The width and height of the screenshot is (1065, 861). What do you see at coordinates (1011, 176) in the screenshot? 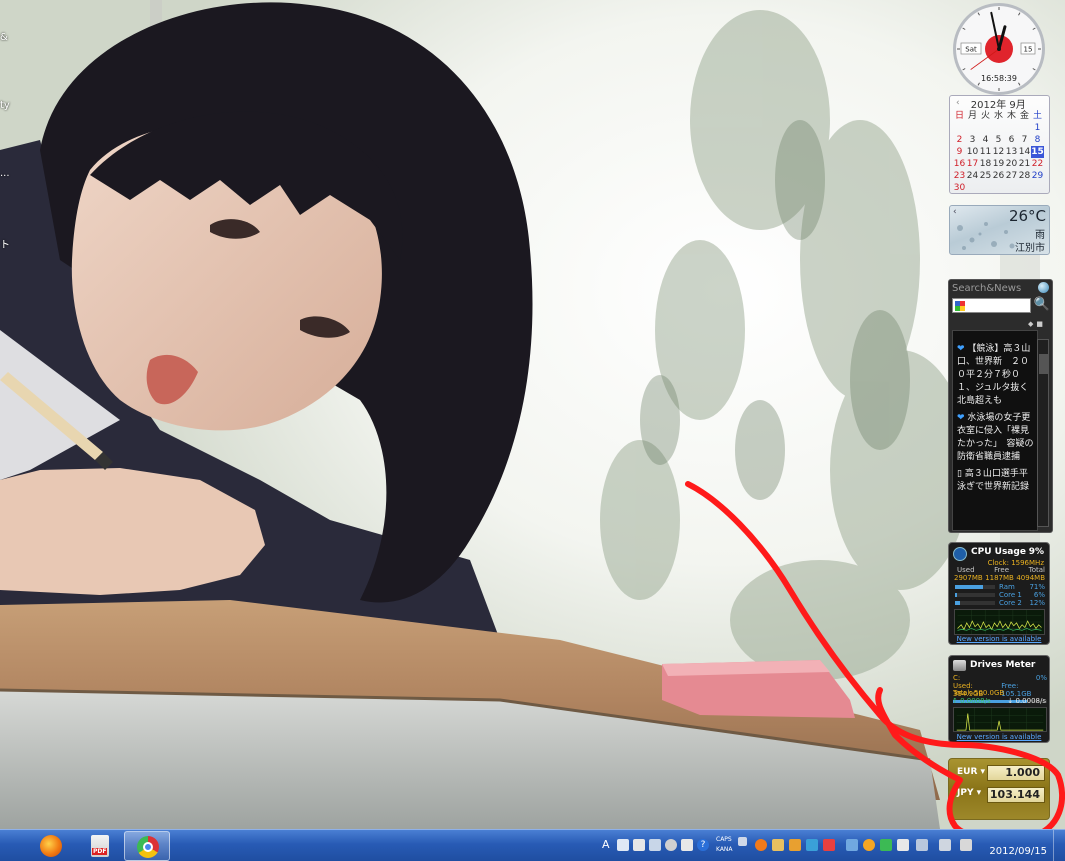
I see `calendar-day: 27` at bounding box center [1011, 176].